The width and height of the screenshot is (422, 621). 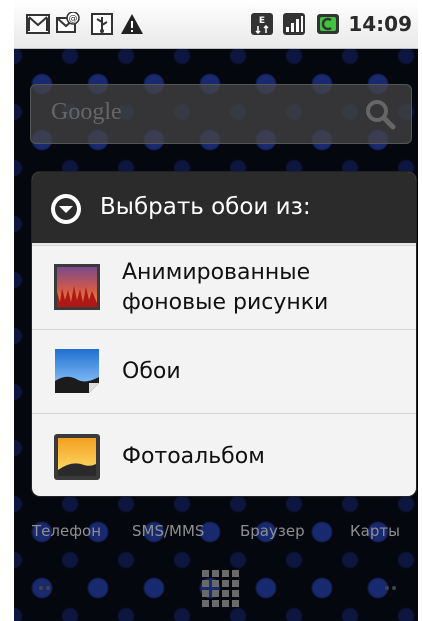 What do you see at coordinates (77, 457) in the screenshot?
I see `gallery-icon` at bounding box center [77, 457].